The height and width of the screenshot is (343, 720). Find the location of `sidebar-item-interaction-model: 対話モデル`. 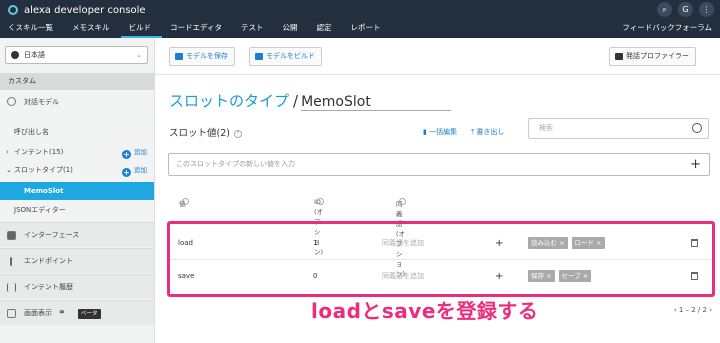

sidebar-item-interaction-model: 対話モデル is located at coordinates (77, 102).